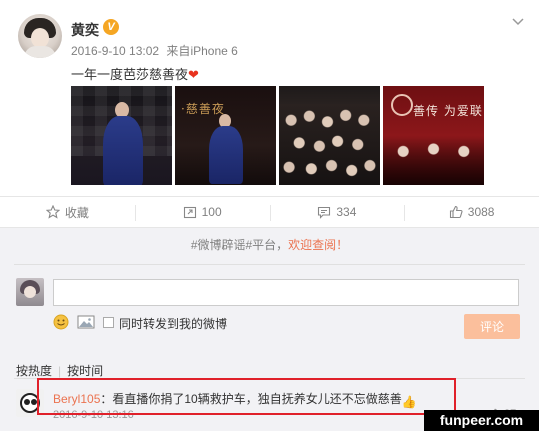  I want to click on current-user-avatar, so click(30, 292).